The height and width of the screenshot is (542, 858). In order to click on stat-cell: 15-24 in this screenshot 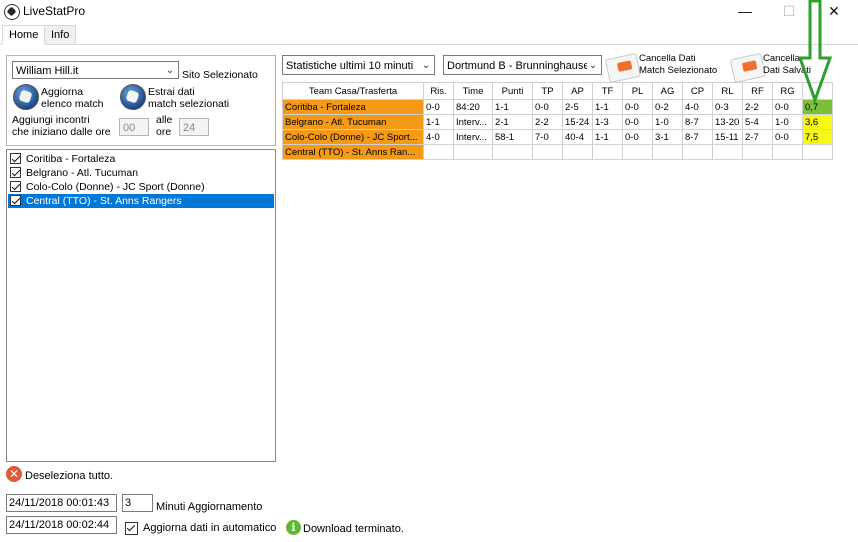, I will do `click(577, 122)`.